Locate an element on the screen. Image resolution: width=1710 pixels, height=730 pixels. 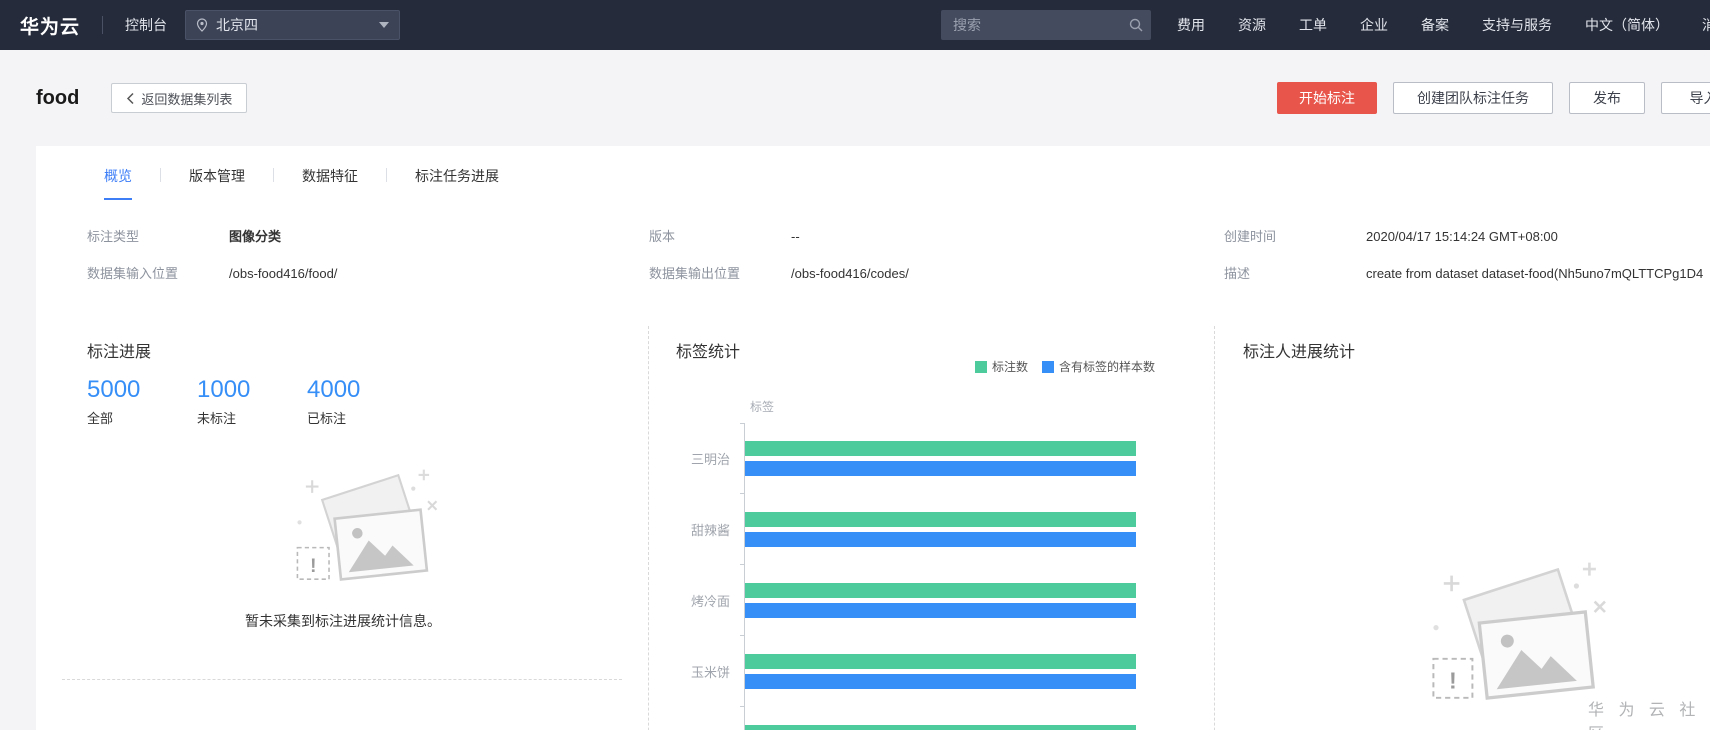
nav-item-icp: 备案 is located at coordinates (1435, 25).